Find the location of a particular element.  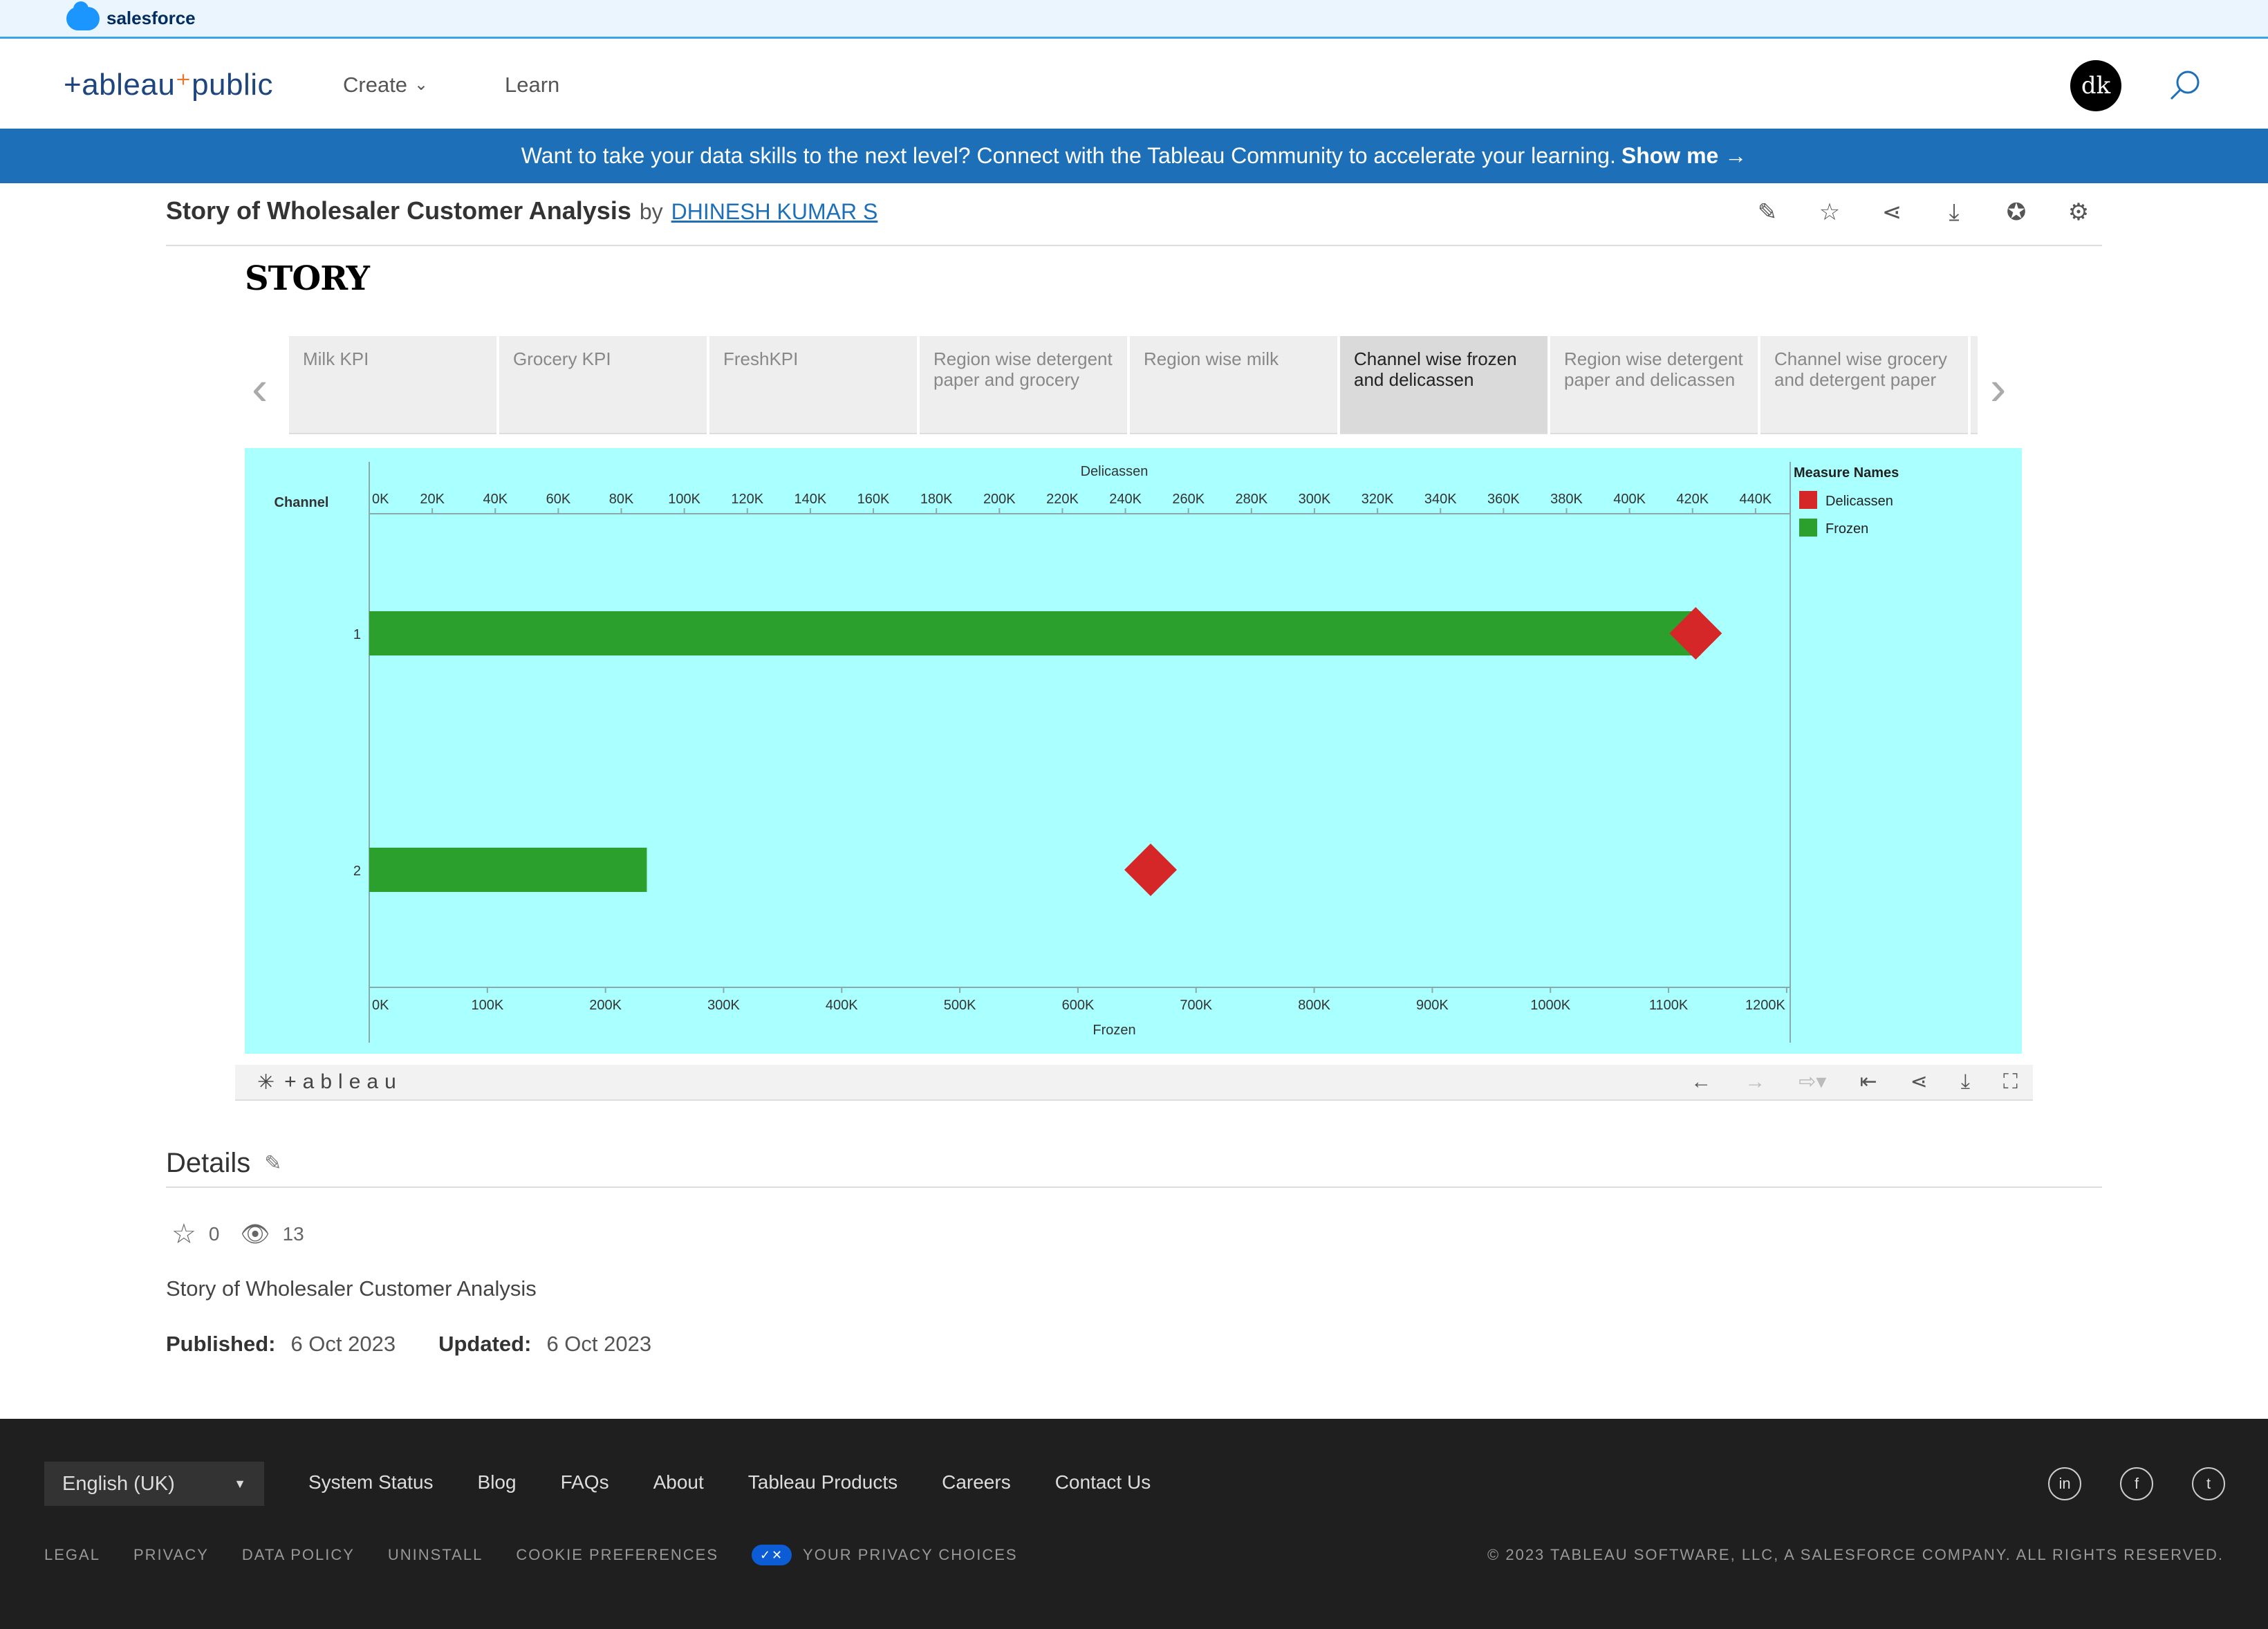

top-tick-label: 360K is located at coordinates (1503, 499).